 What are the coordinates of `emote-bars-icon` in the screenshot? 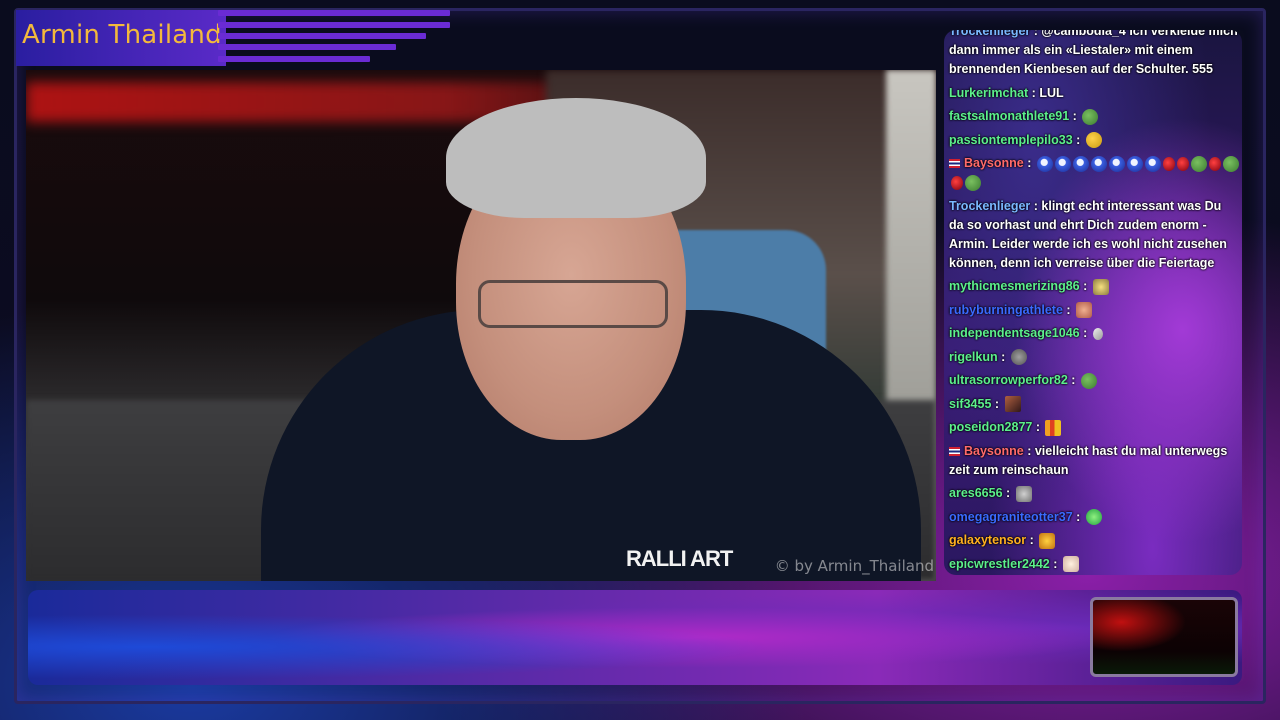 It's located at (1053, 427).